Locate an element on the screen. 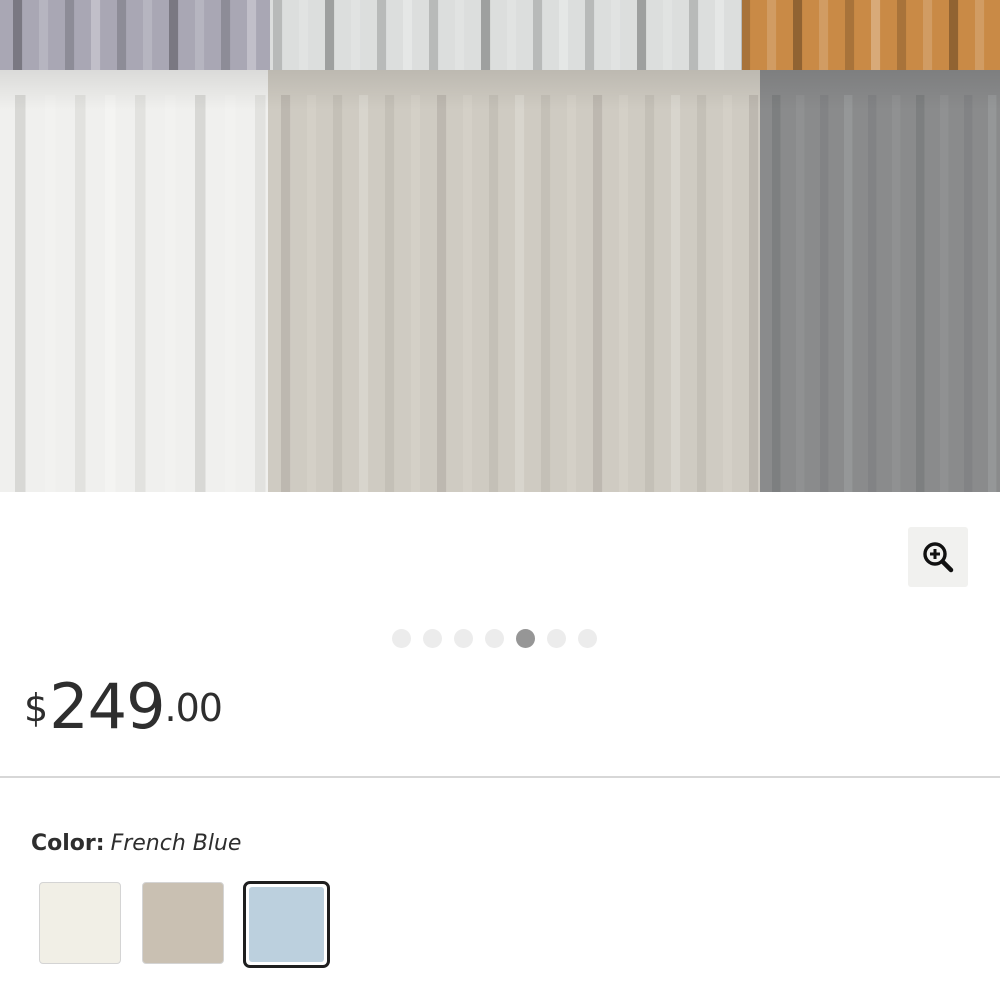 The width and height of the screenshot is (1000, 1000). color-label: Color: French Blue is located at coordinates (136, 843).